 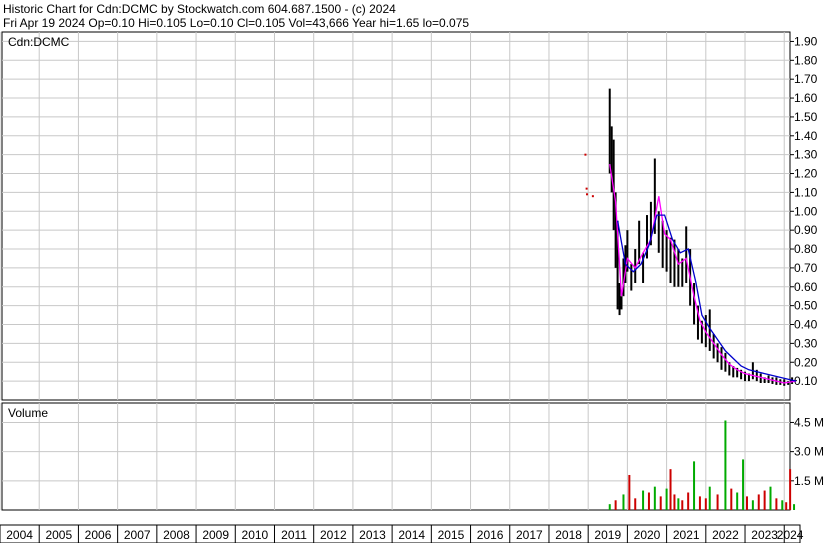 What do you see at coordinates (294, 535) in the screenshot?
I see `year-tick-label: 2011` at bounding box center [294, 535].